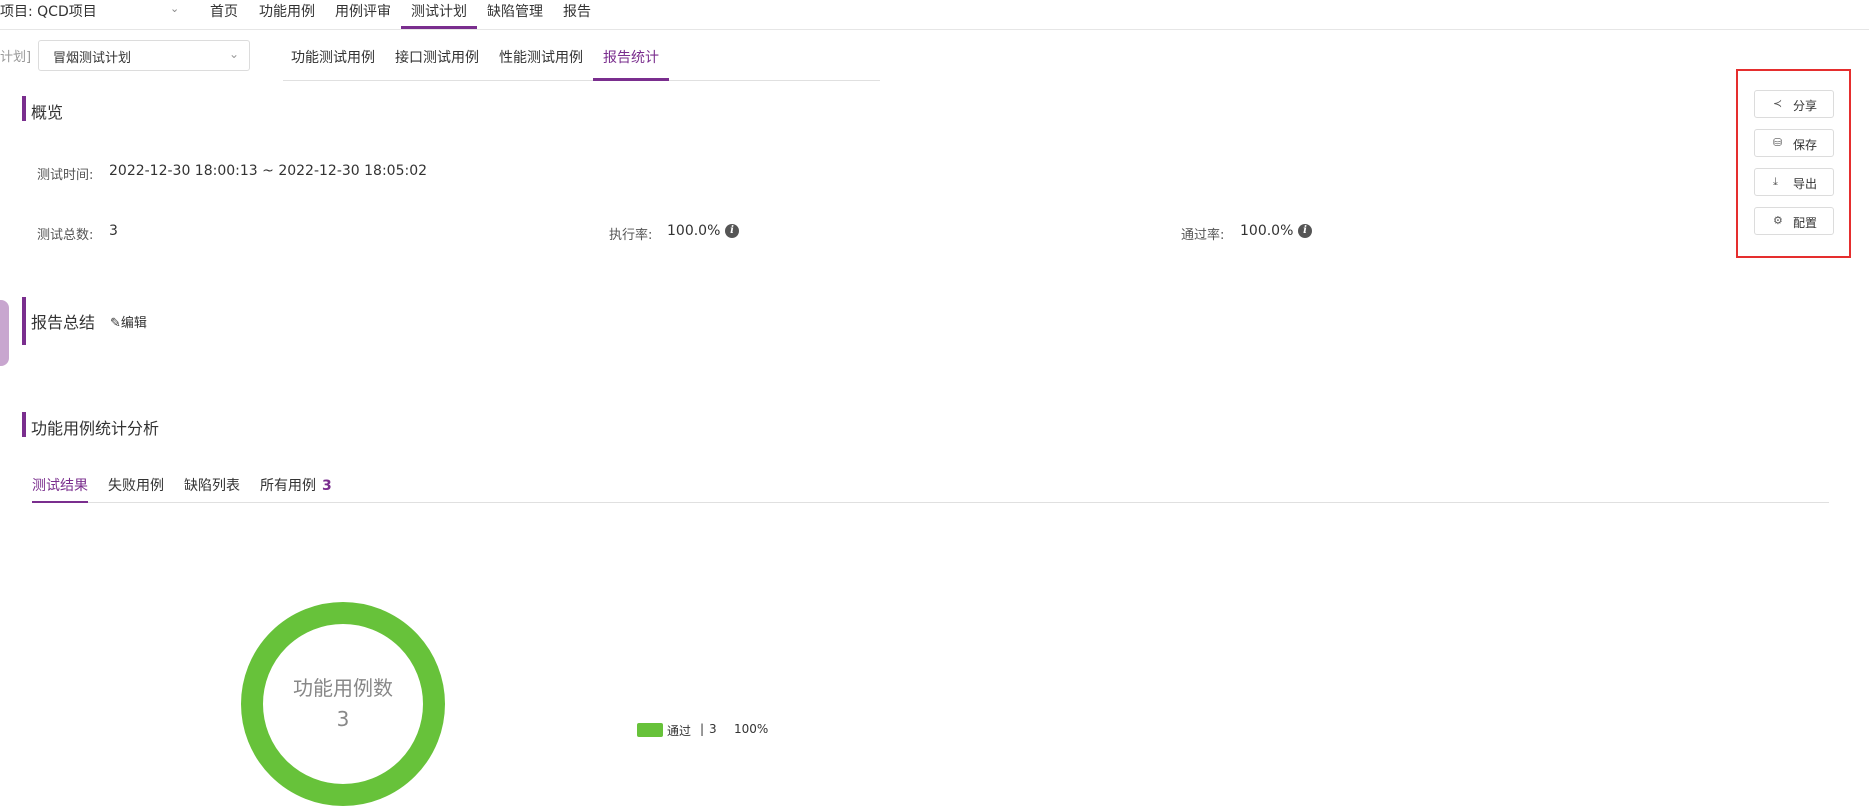  I want to click on nav-report: 报告, so click(577, 11).